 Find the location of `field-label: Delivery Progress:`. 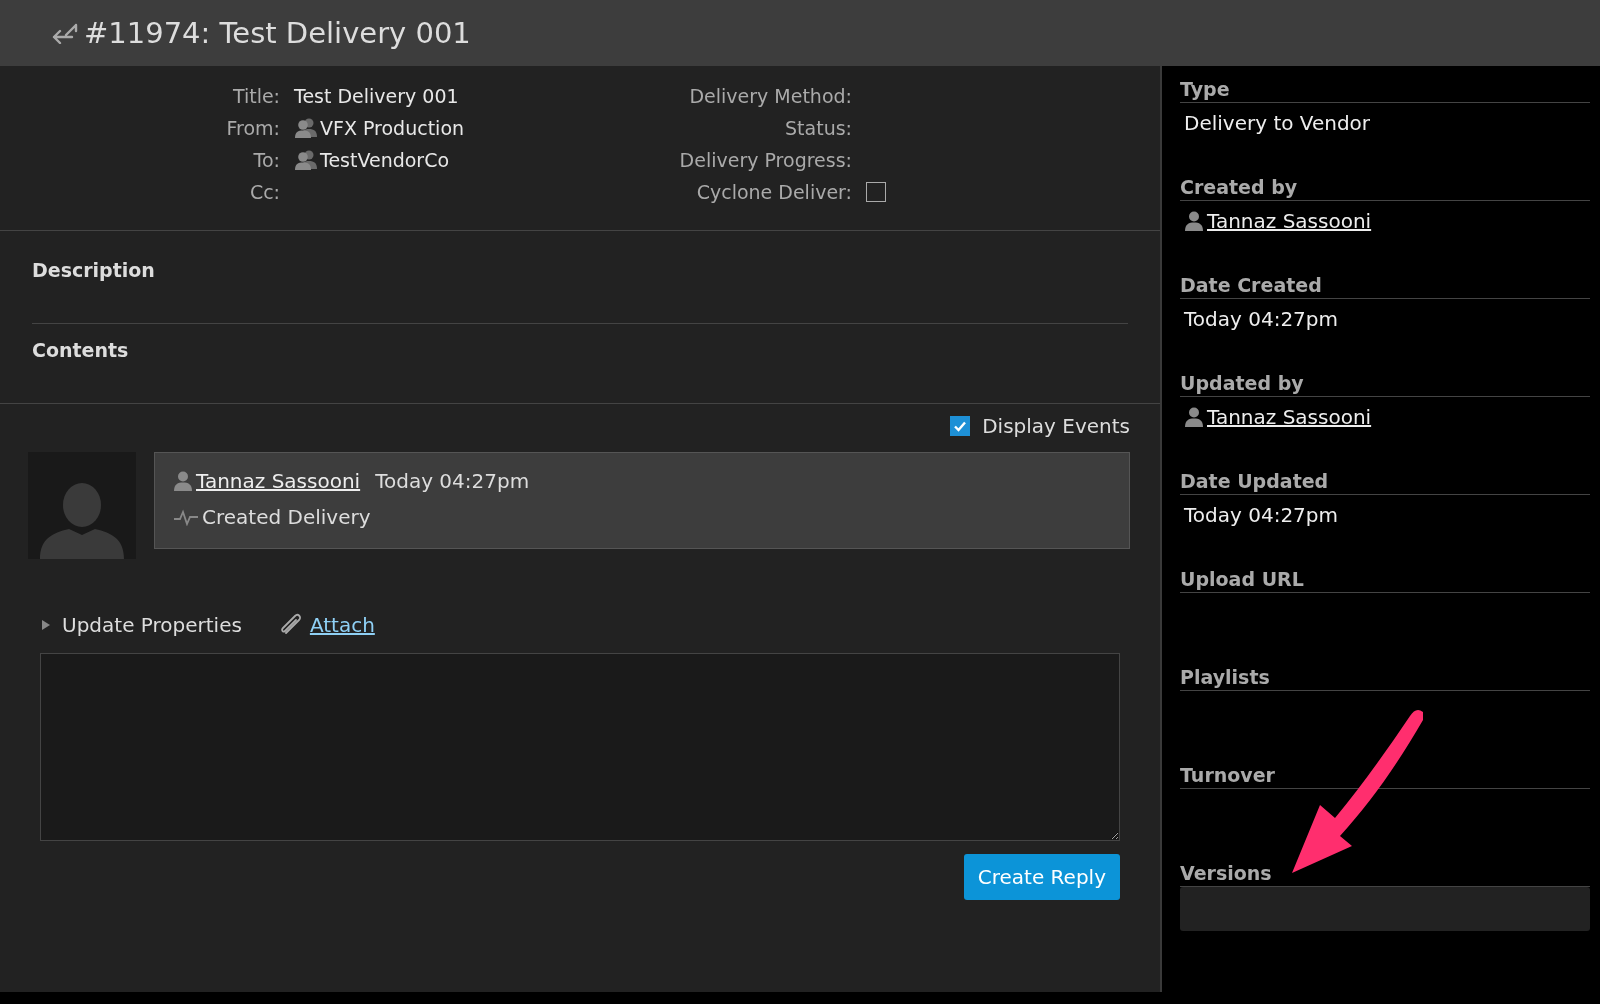

field-label: Delivery Progress: is located at coordinates (765, 160).